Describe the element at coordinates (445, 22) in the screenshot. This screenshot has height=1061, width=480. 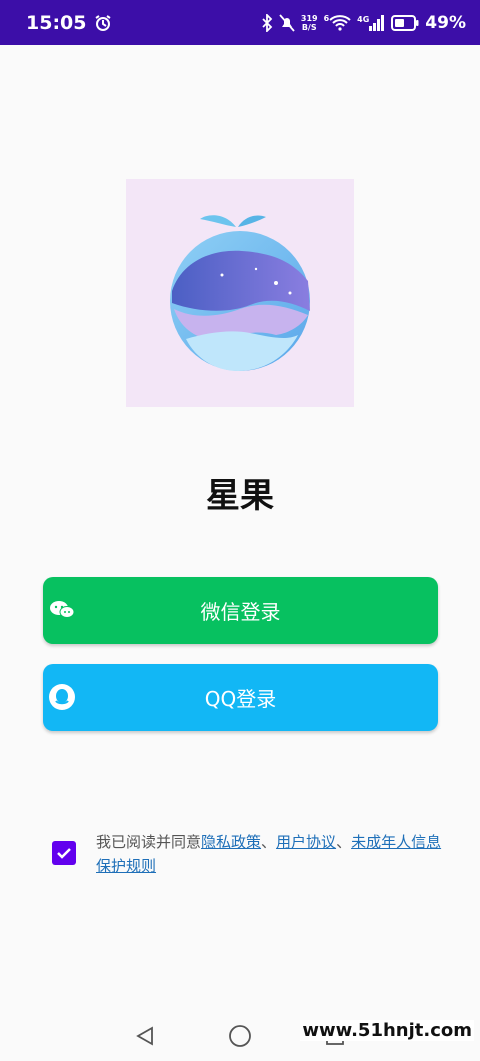
I see `battery-percent: 49%` at that location.